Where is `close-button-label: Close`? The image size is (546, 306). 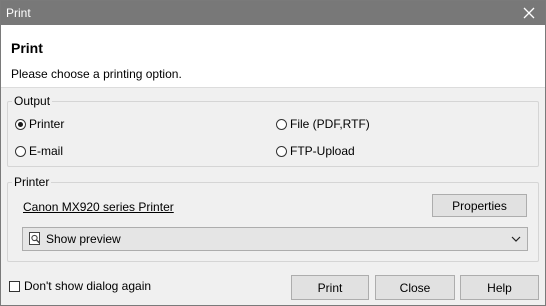
close-button-label: Close is located at coordinates (415, 287).